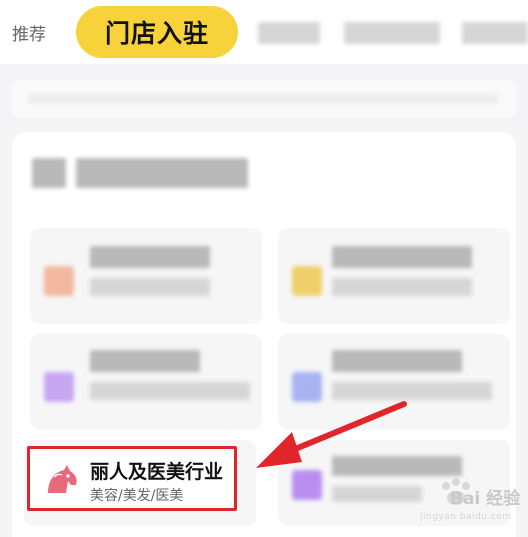 Image resolution: width=528 pixels, height=537 pixels. I want to click on watermark-url: jingyan.baidu.com, so click(466, 517).